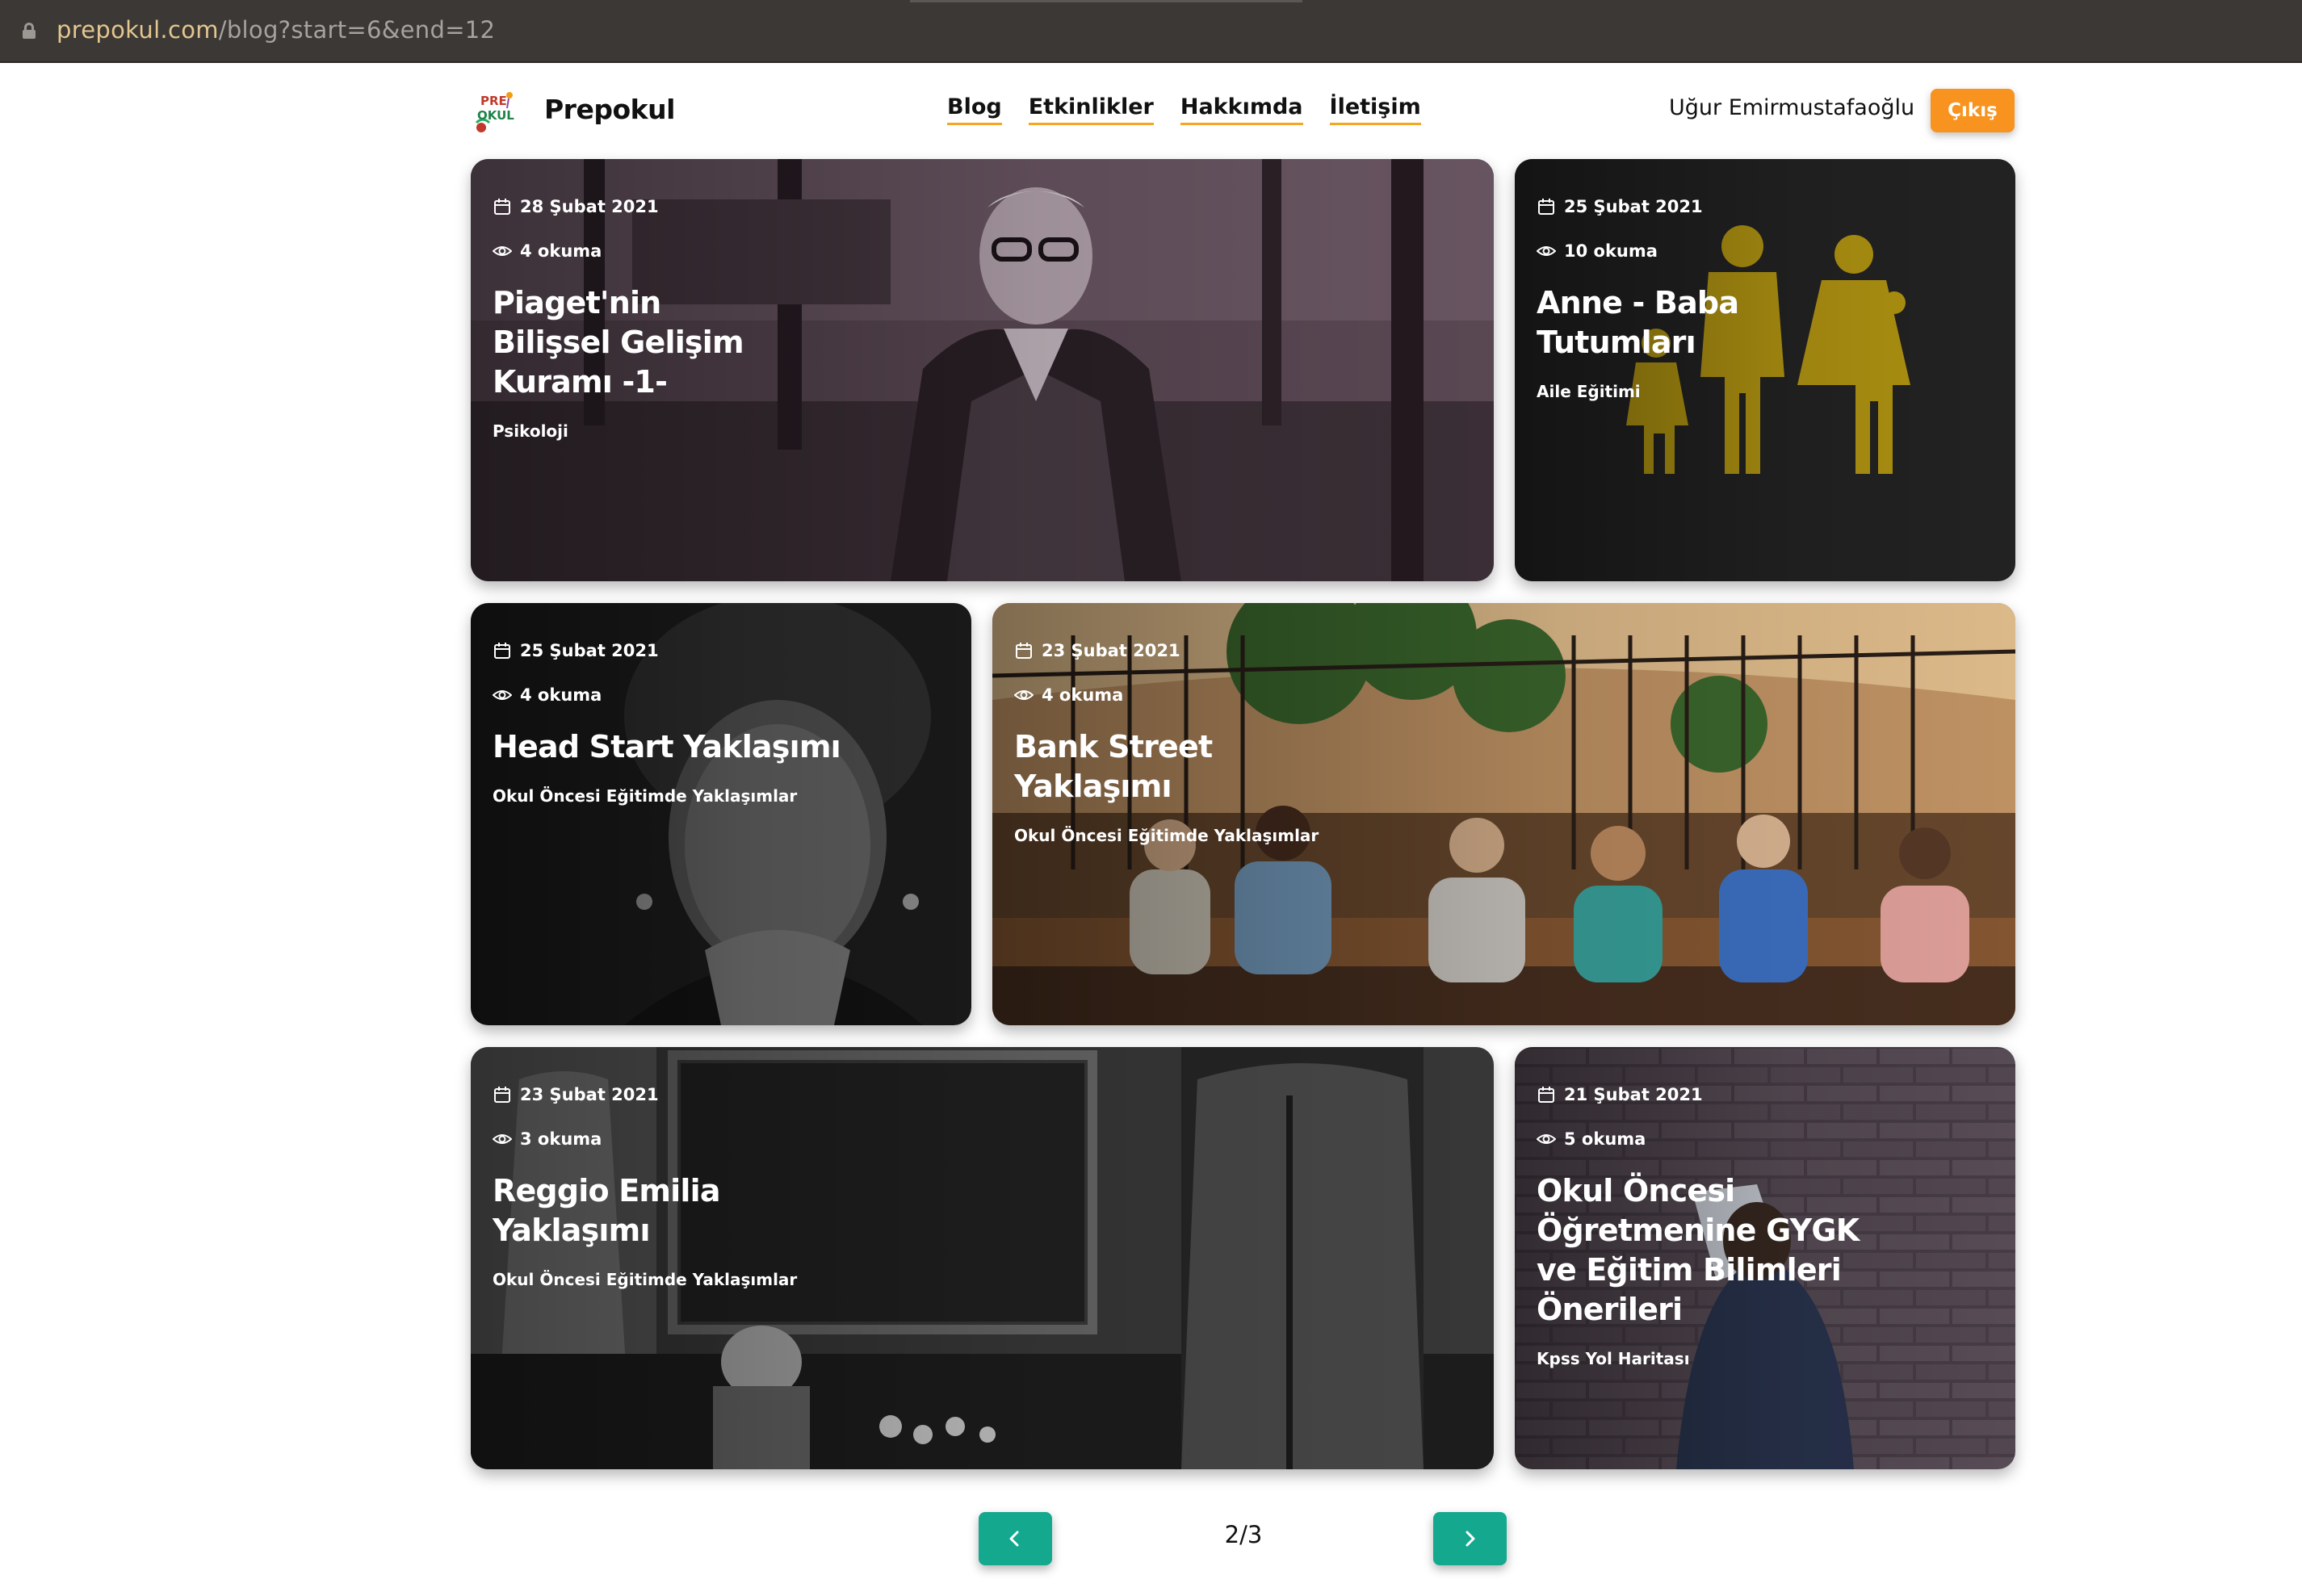 The image size is (2302, 1596). I want to click on next-page-button, so click(1470, 1538).